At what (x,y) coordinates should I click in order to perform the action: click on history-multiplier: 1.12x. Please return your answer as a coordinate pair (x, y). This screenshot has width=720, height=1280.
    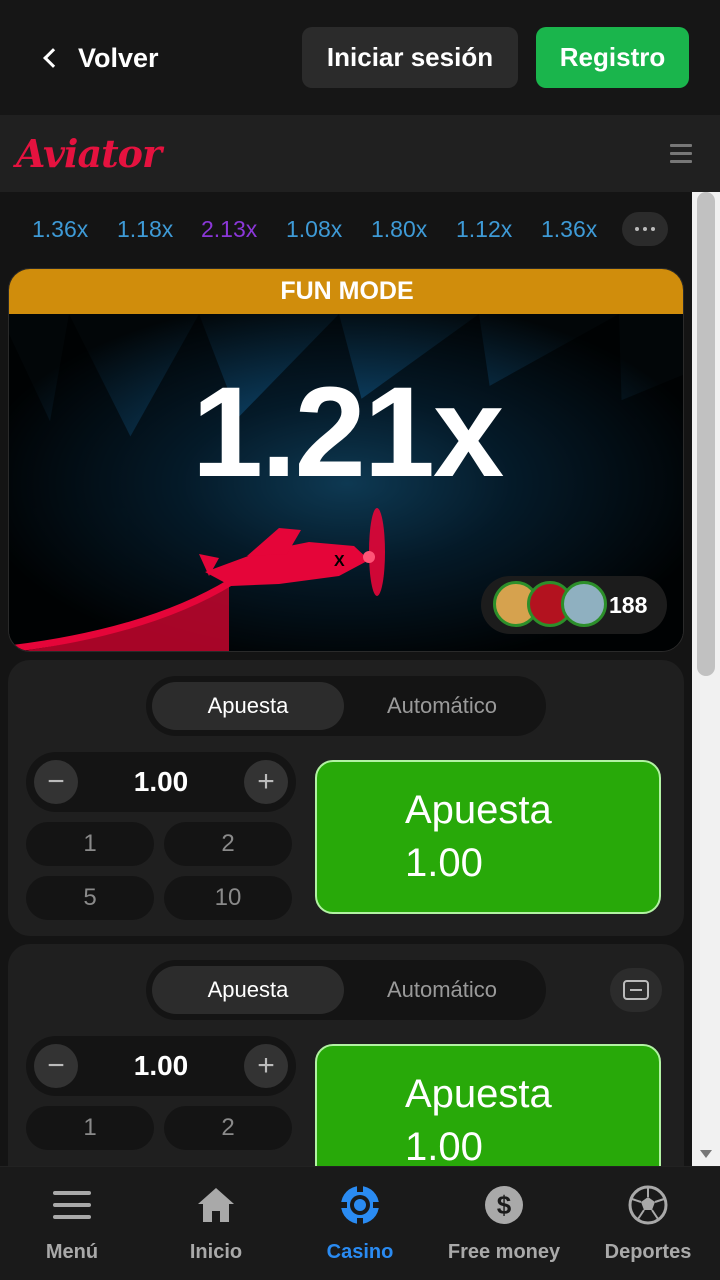
    Looking at the image, I should click on (484, 229).